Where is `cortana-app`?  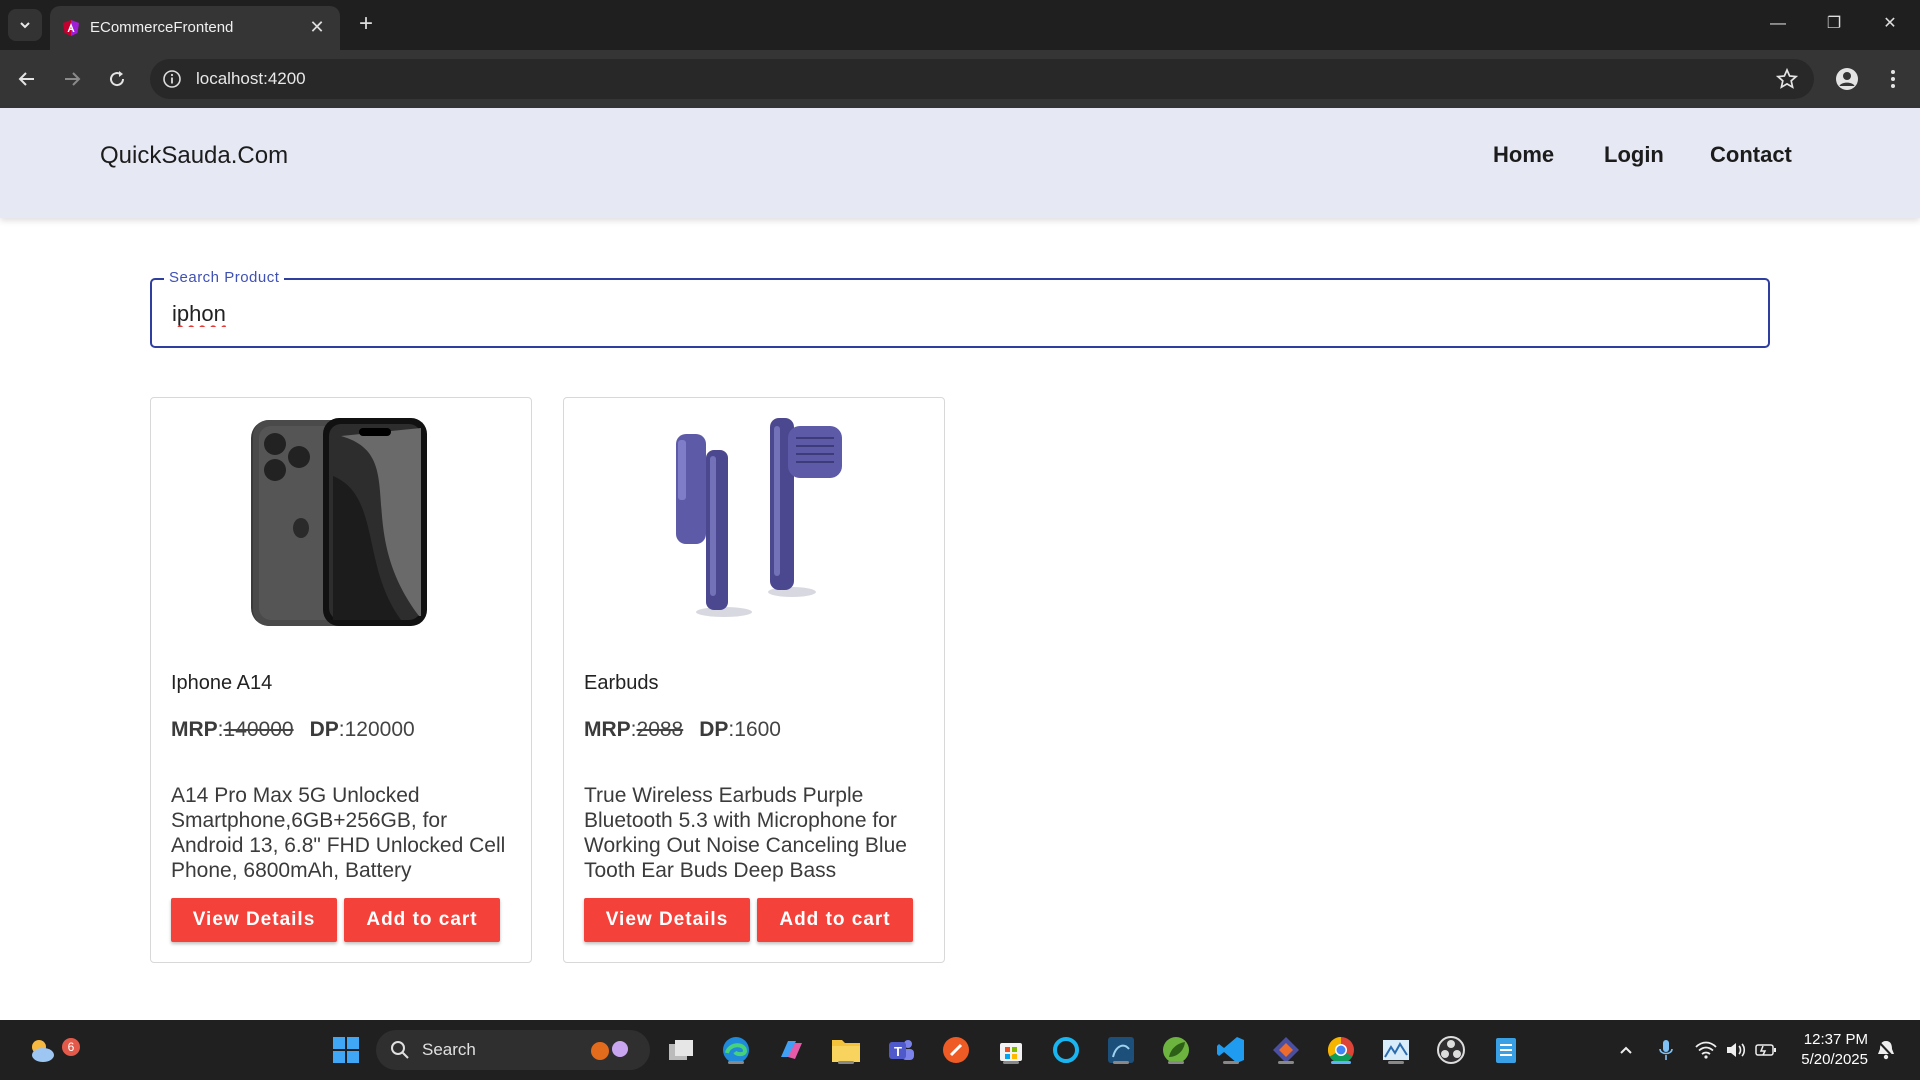 cortana-app is located at coordinates (1066, 1050).